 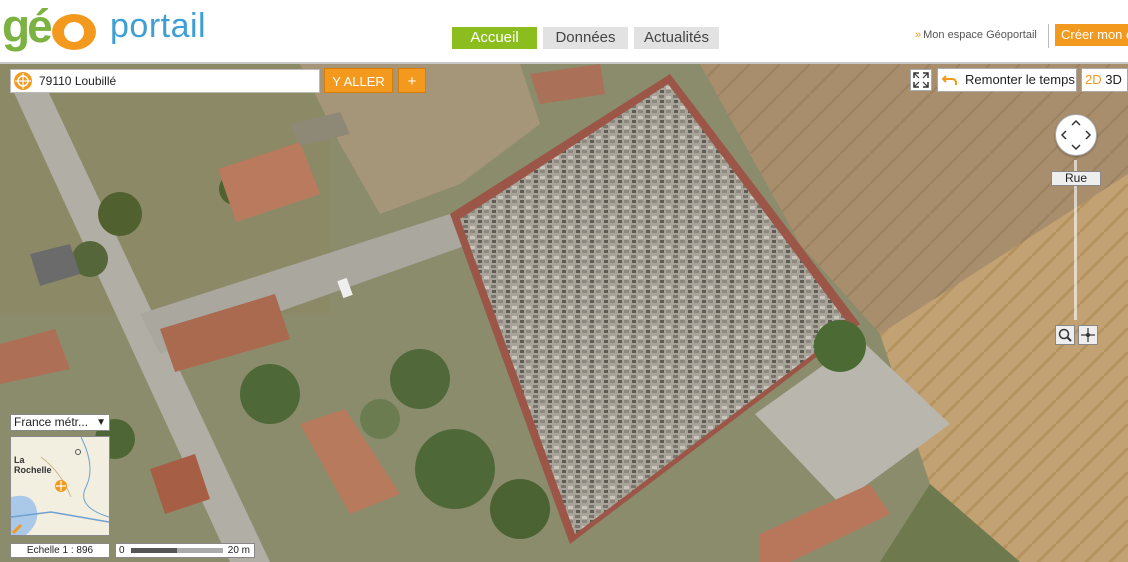 What do you see at coordinates (185, 550) in the screenshot?
I see `scale-bar: 0 20 m` at bounding box center [185, 550].